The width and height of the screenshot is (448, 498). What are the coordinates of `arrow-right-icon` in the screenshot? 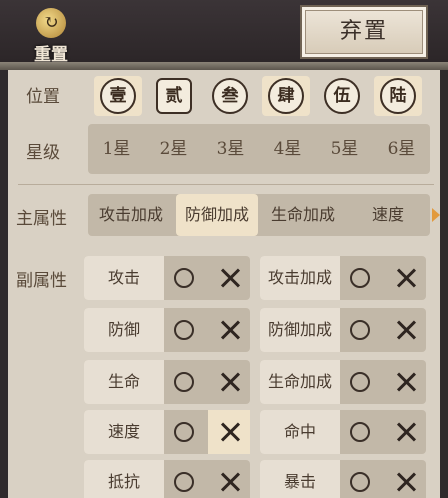 It's located at (436, 215).